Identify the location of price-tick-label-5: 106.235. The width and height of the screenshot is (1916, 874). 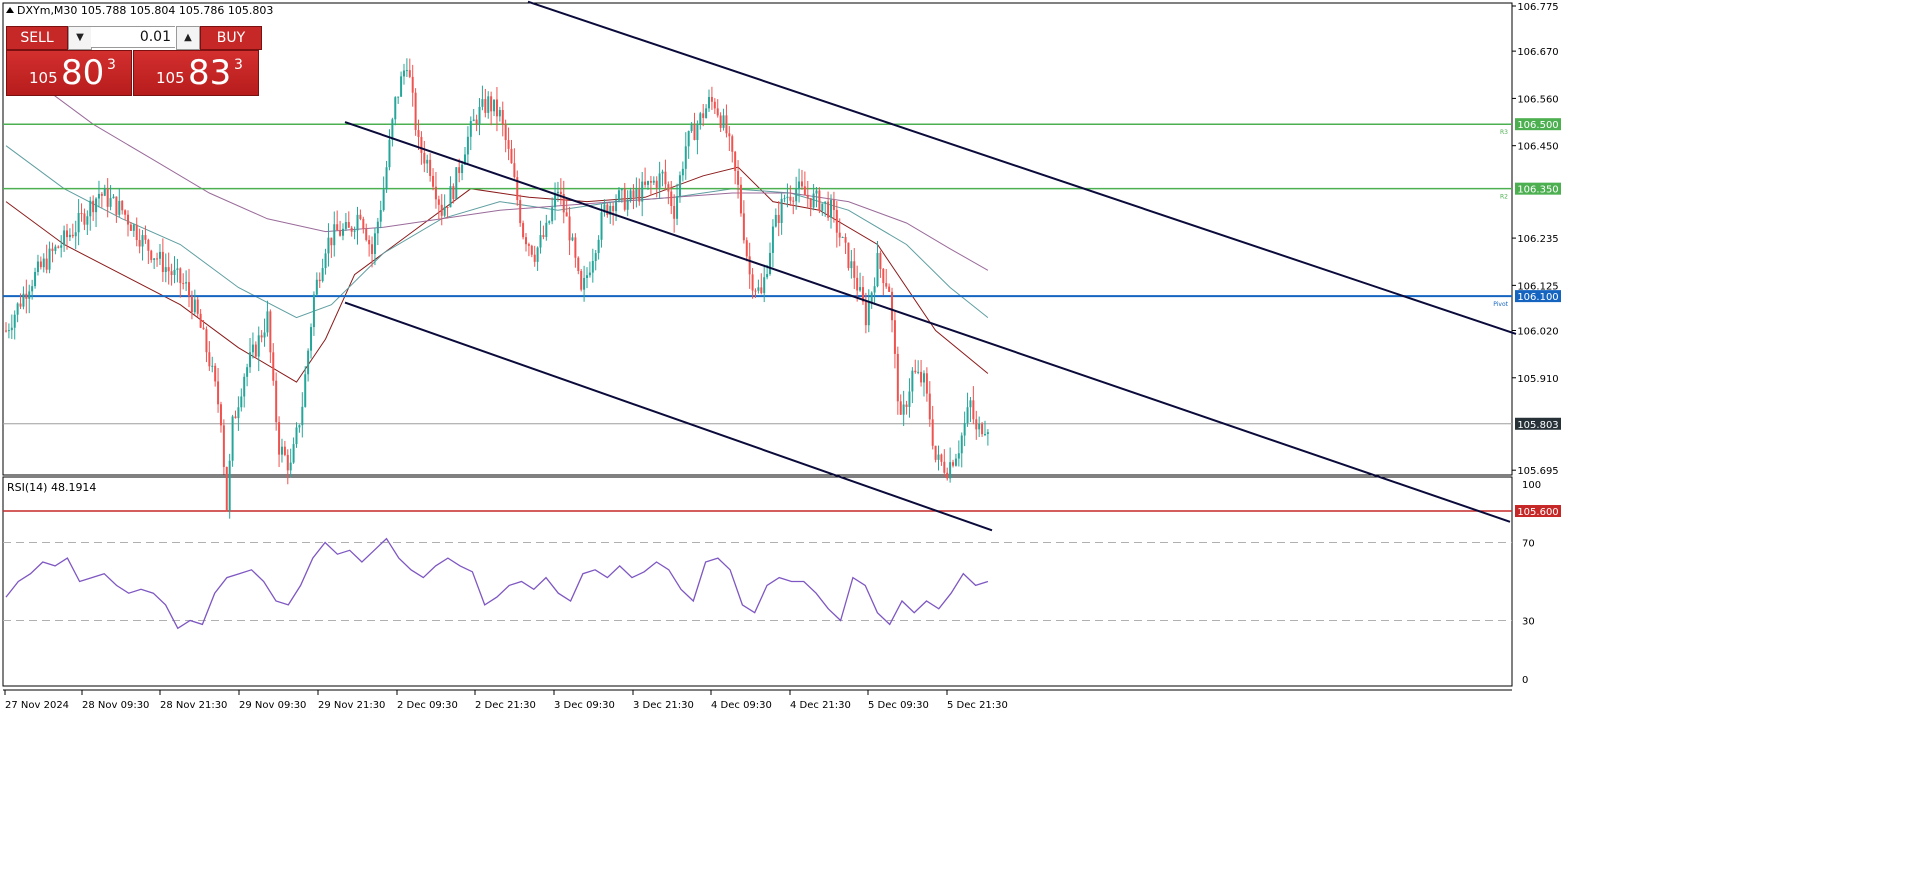
(1537, 239).